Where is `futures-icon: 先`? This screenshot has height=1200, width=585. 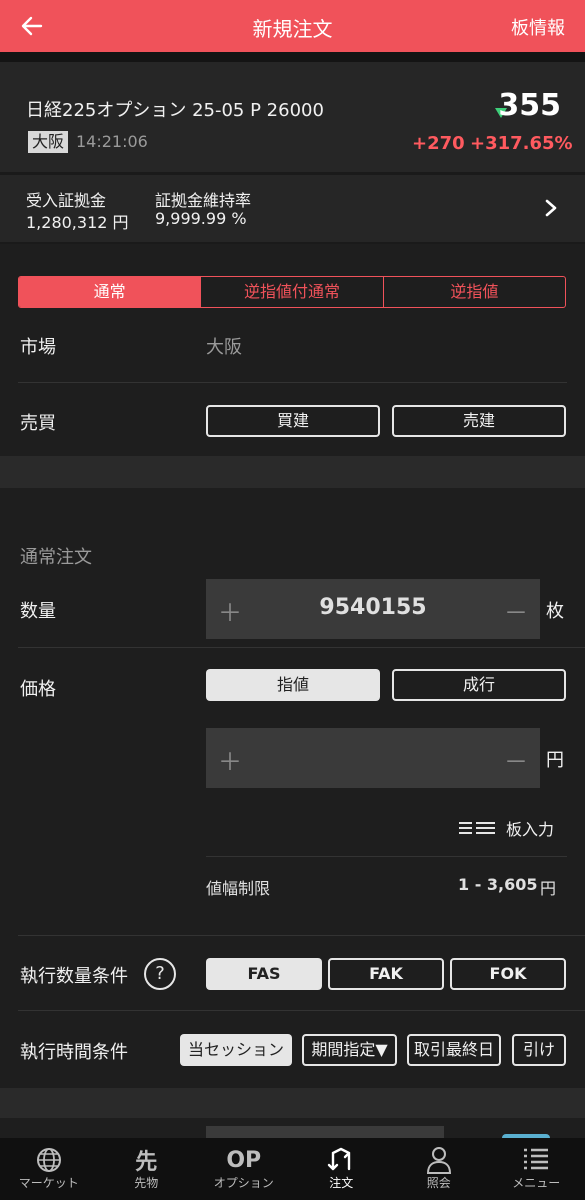 futures-icon: 先 is located at coordinates (146, 1162).